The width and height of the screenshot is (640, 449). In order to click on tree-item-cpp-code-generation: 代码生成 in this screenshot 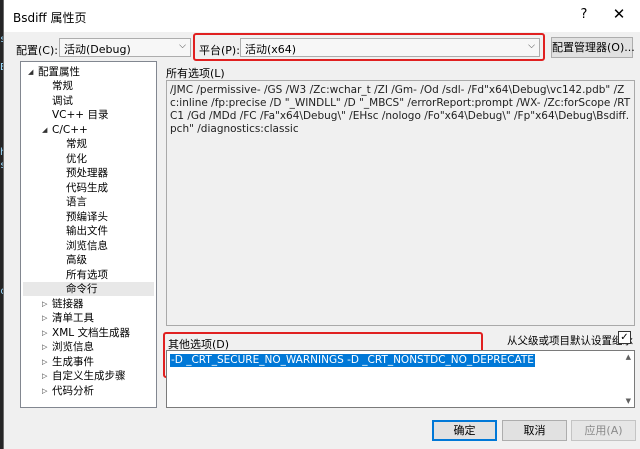, I will do `click(87, 188)`.